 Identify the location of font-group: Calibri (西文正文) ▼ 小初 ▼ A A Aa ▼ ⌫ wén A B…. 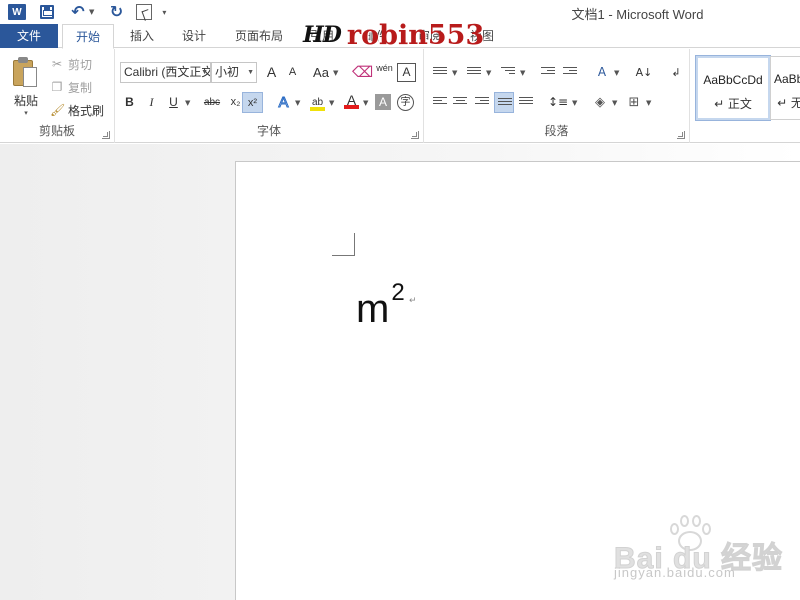
(269, 96).